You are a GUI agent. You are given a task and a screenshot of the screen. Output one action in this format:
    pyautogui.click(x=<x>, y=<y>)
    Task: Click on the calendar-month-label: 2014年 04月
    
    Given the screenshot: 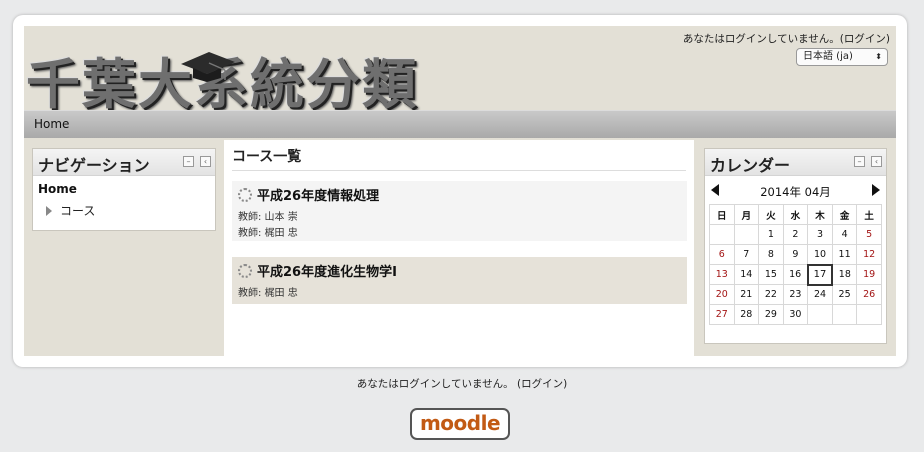 What is the action you would take?
    pyautogui.click(x=795, y=192)
    